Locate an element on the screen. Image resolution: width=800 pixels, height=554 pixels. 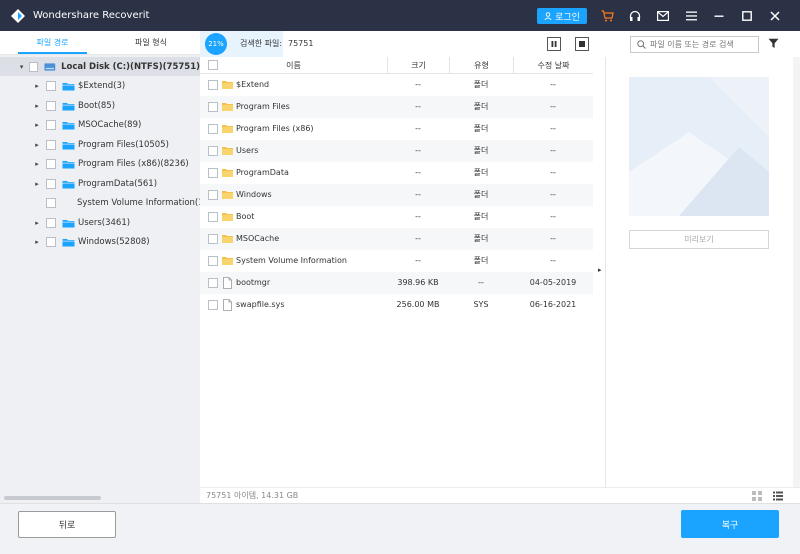
list-view-icon is located at coordinates (778, 496).